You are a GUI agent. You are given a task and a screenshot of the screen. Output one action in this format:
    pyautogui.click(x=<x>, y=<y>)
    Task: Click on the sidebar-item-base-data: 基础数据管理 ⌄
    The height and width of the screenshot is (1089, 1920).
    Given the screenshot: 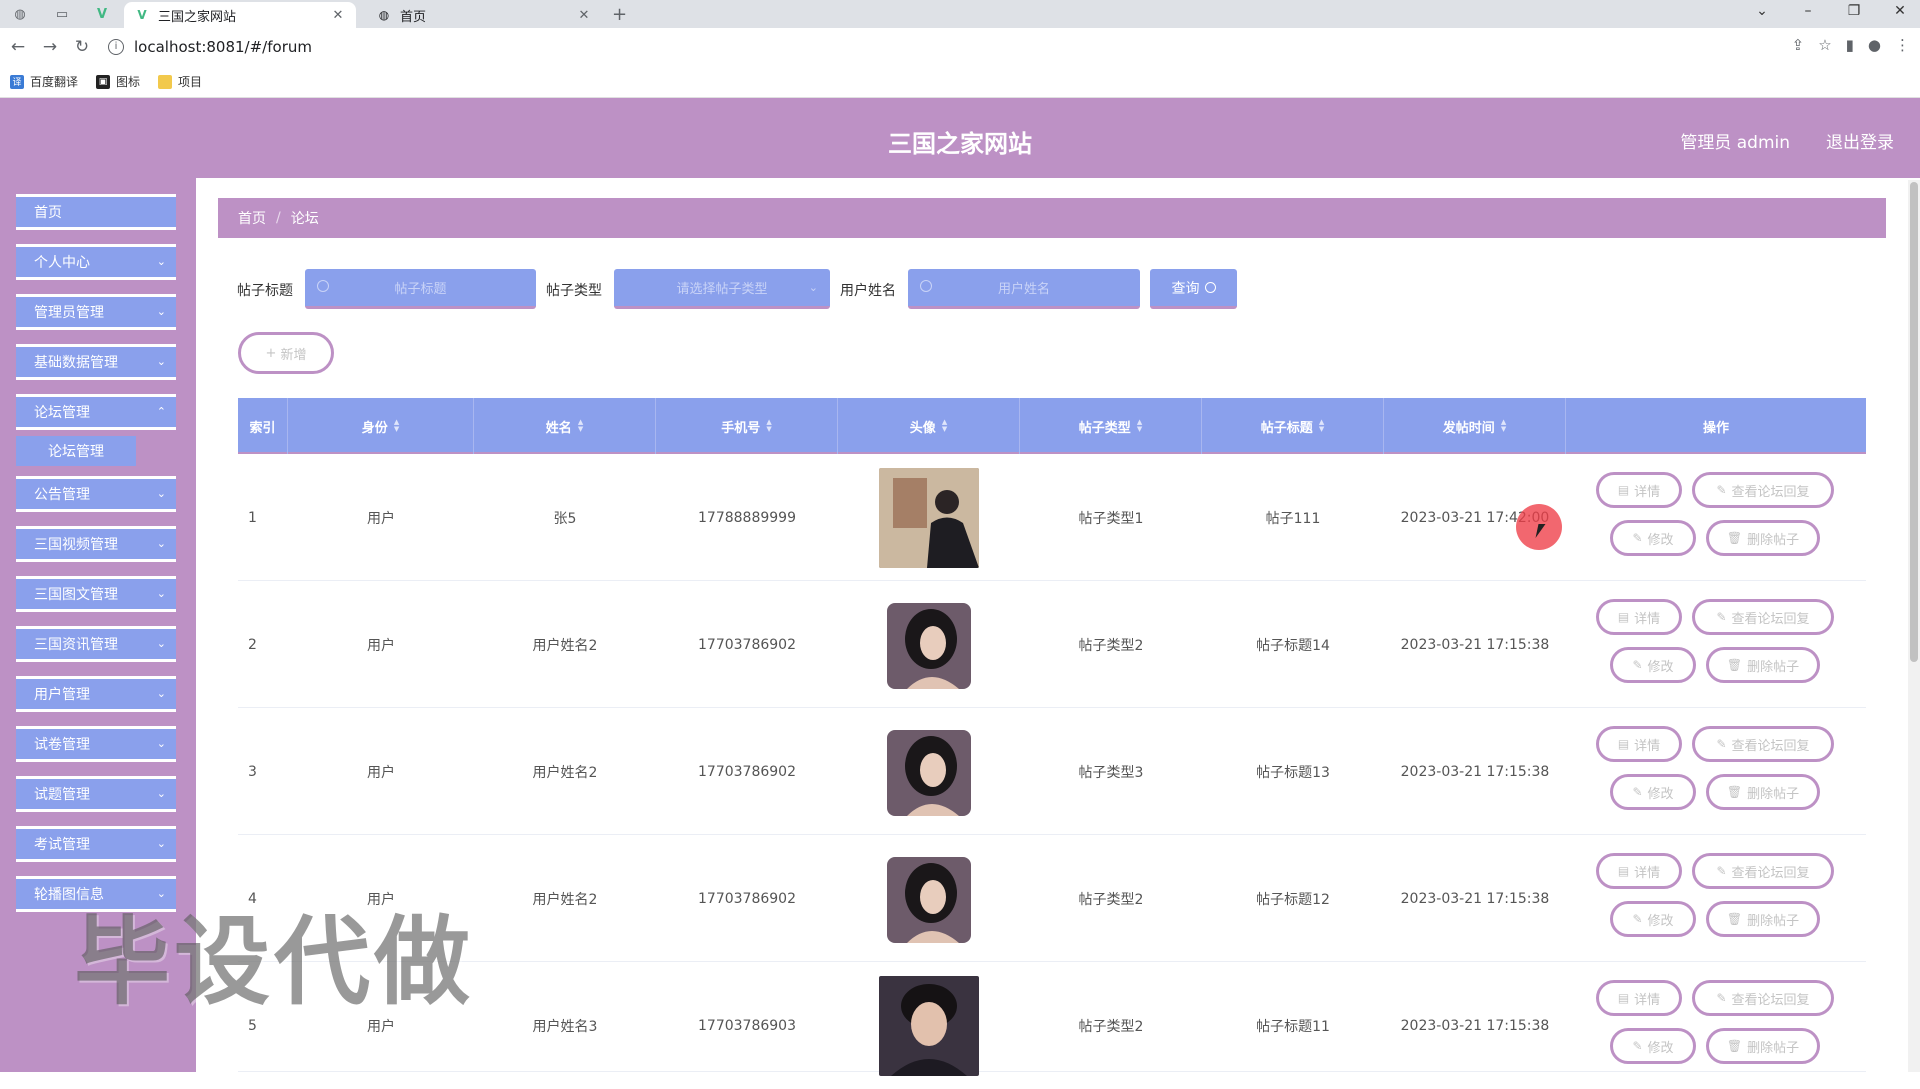 What is the action you would take?
    pyautogui.click(x=96, y=362)
    